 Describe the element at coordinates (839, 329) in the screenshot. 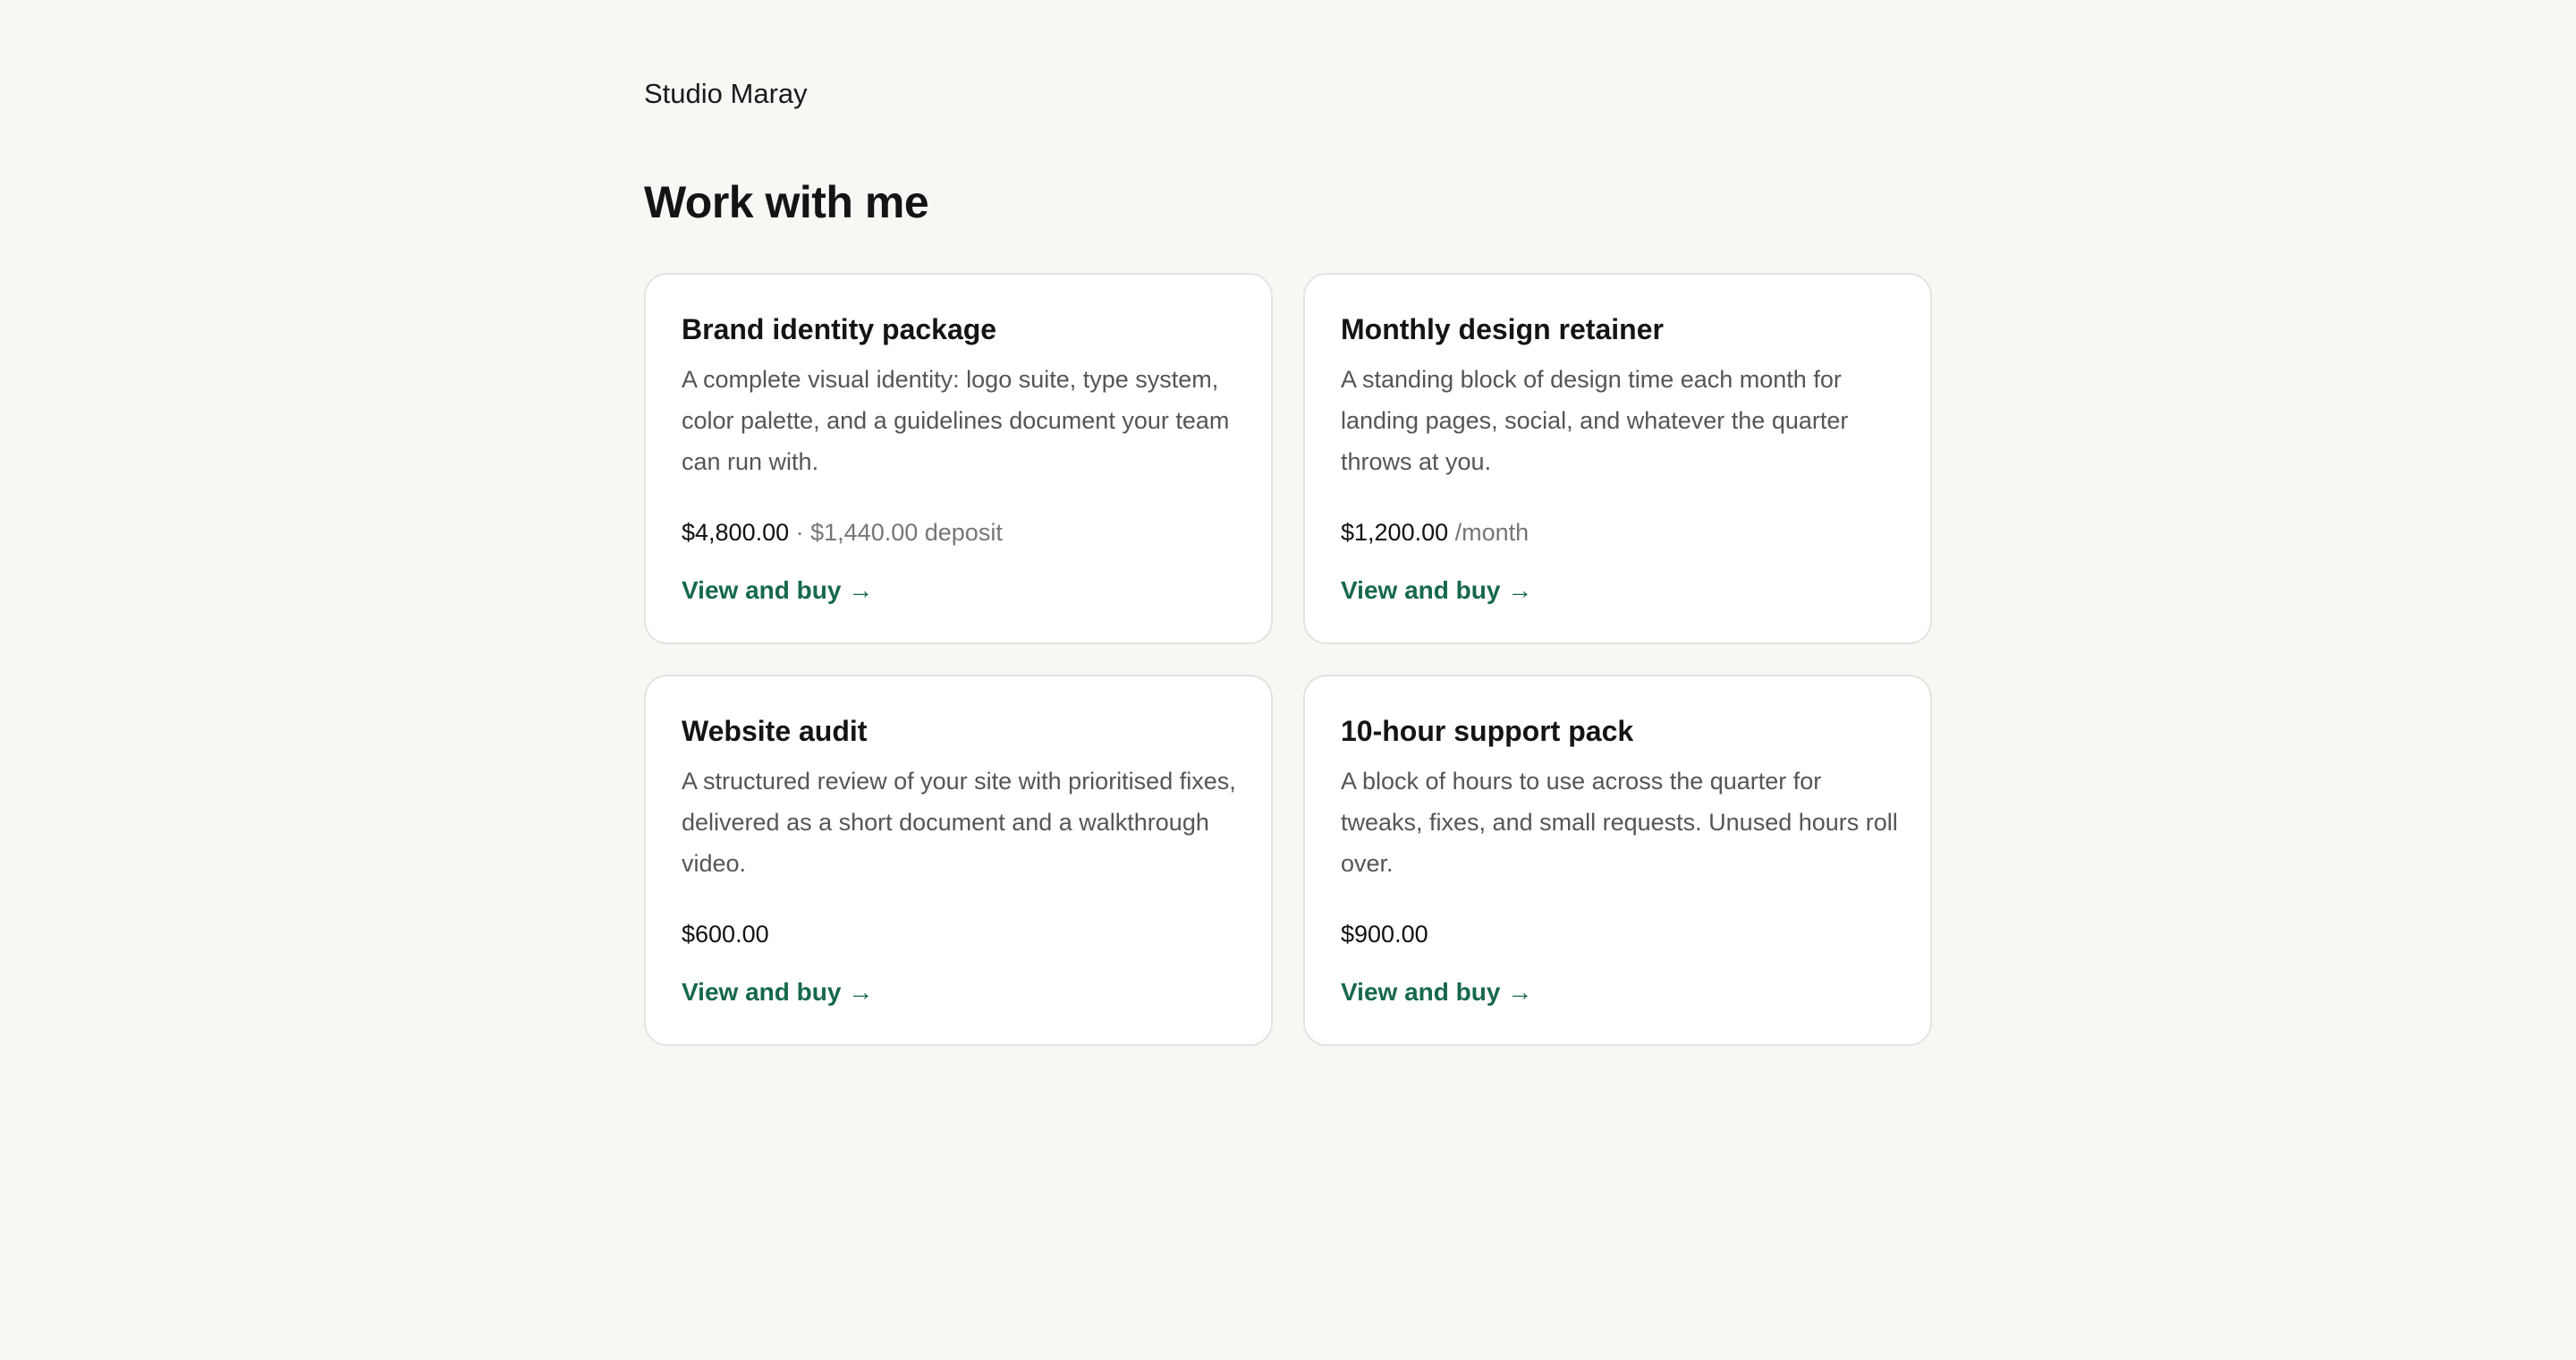

I see `card-title: Brand identity package` at that location.